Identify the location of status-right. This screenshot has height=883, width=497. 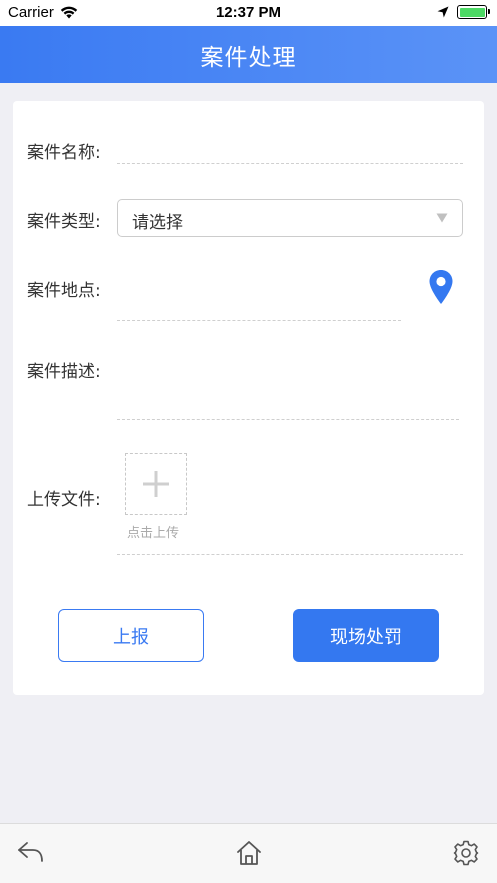
(463, 12).